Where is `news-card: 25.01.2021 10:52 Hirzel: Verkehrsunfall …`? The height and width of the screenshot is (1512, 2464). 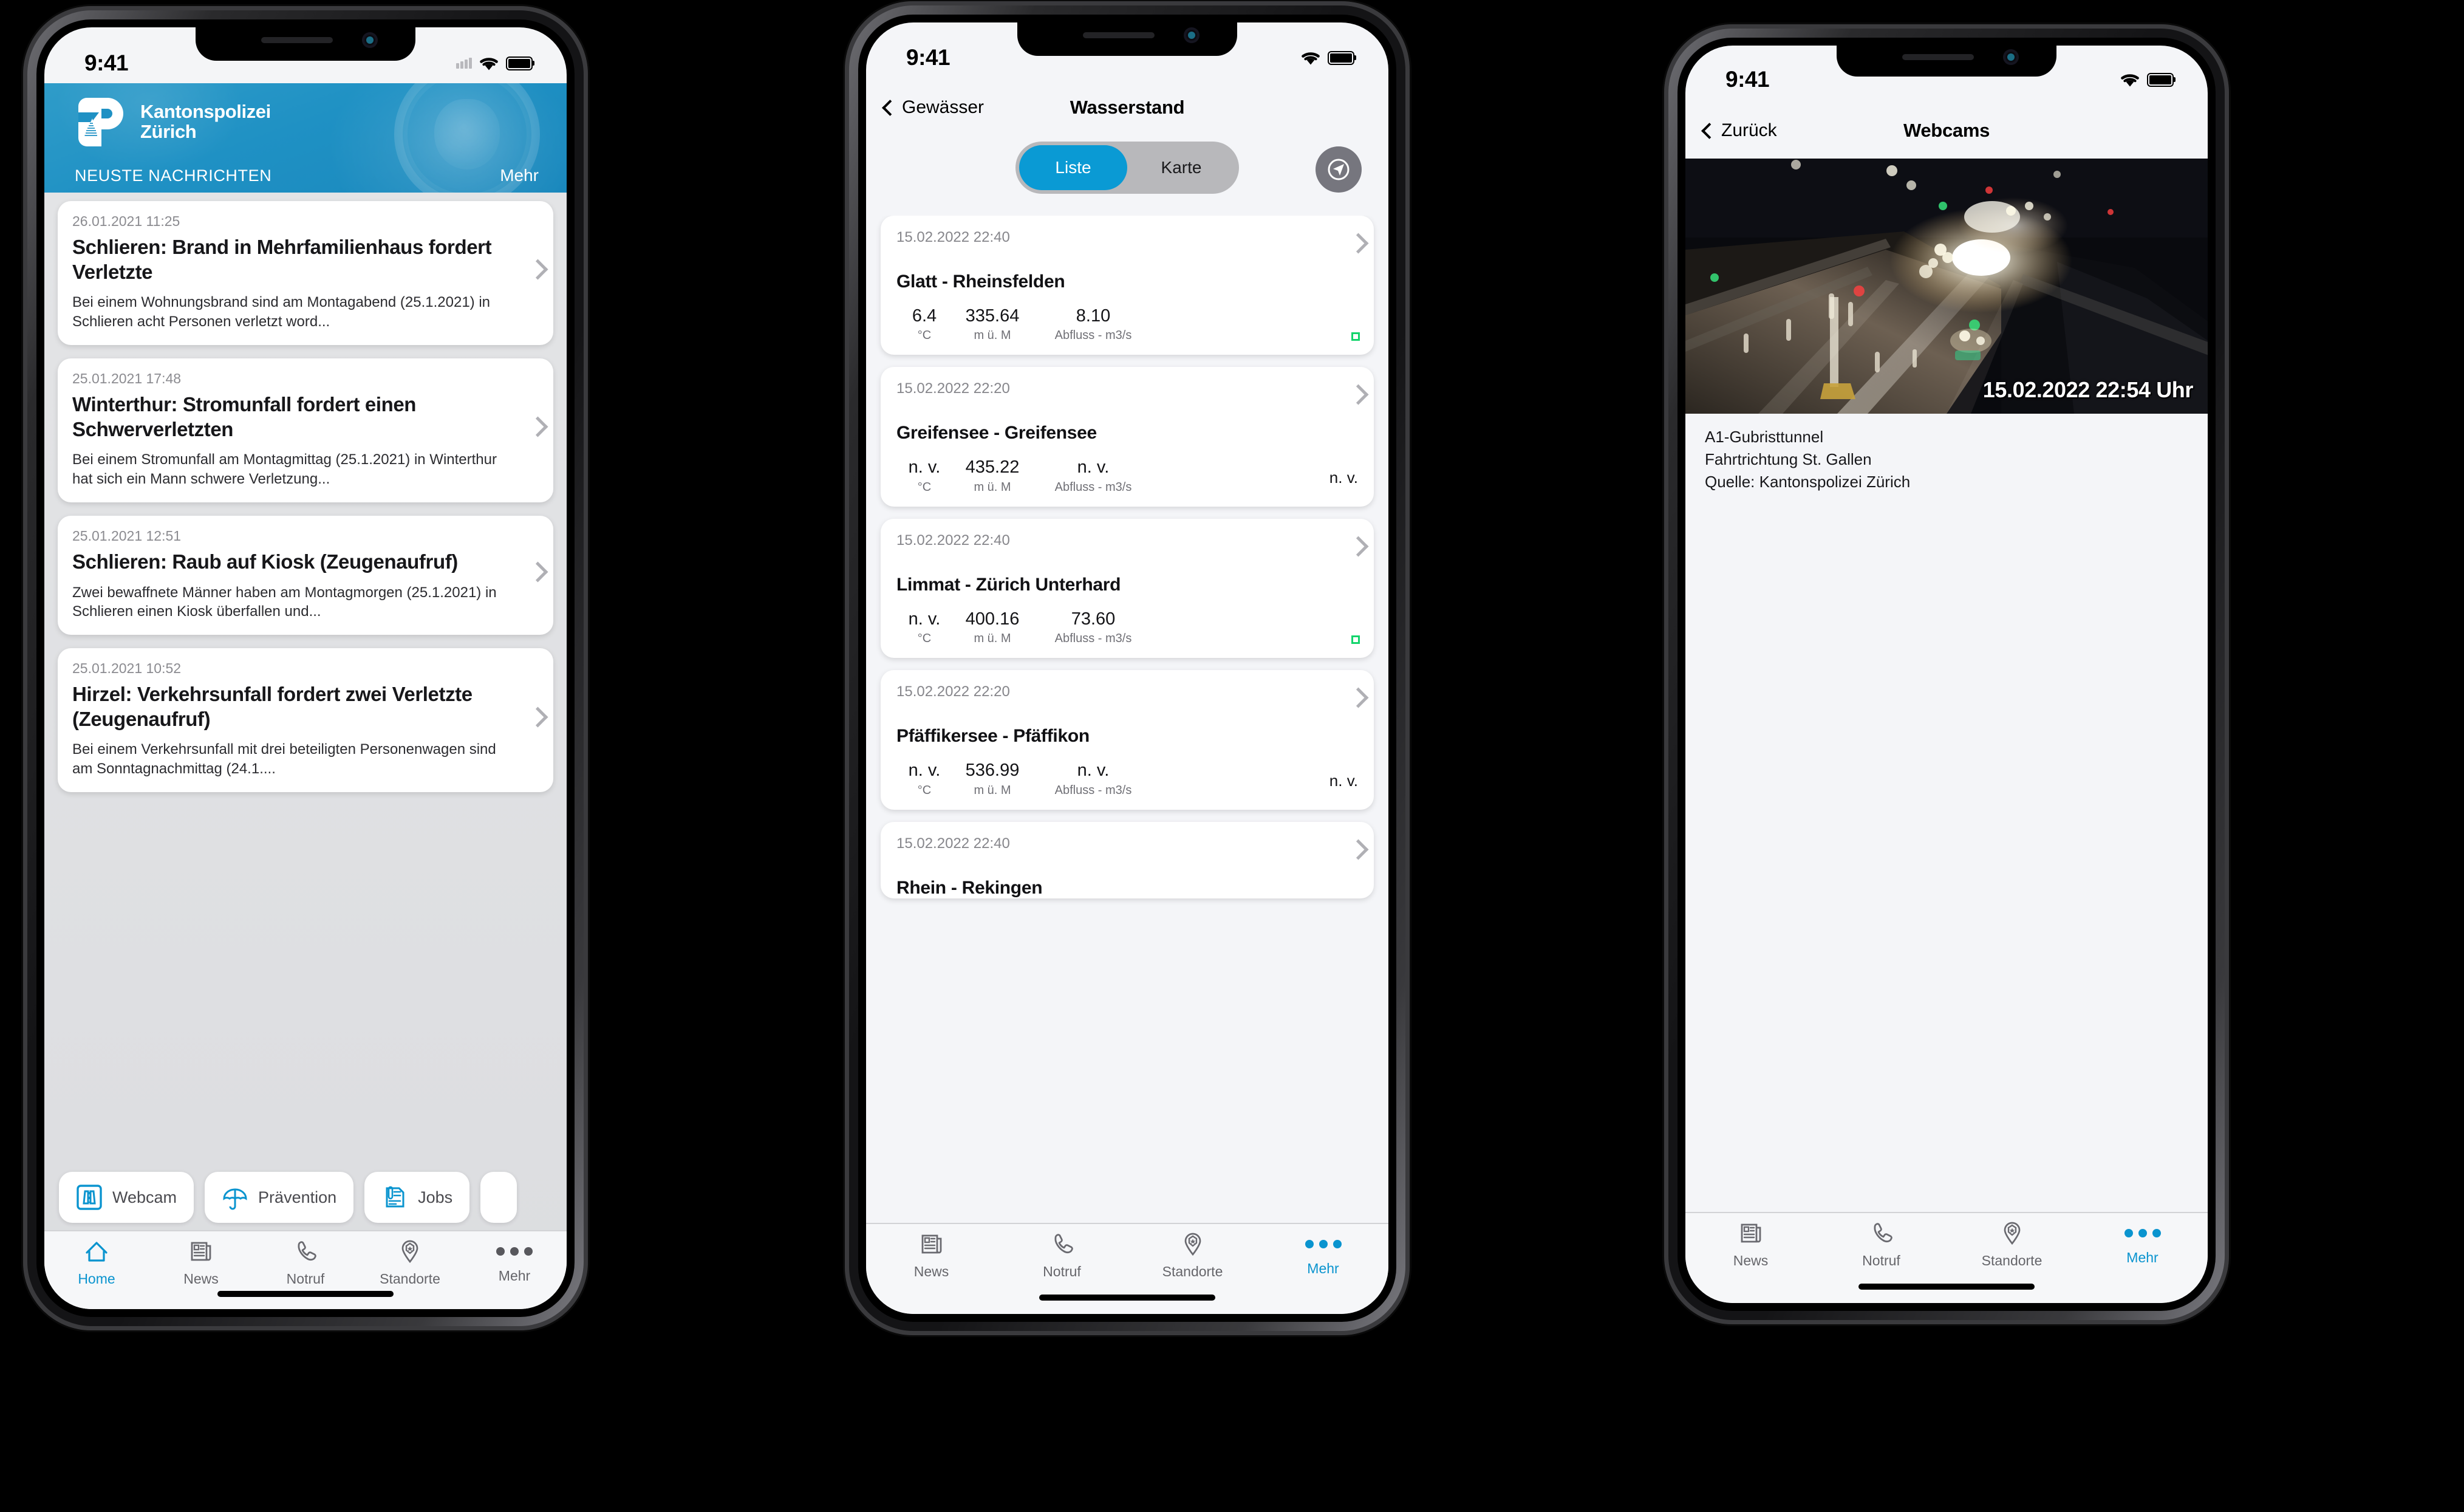 news-card: 25.01.2021 10:52 Hirzel: Verkehrsunfall … is located at coordinates (305, 720).